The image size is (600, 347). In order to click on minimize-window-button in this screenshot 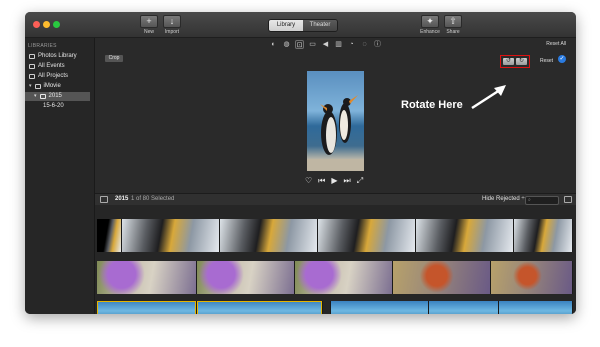, I will do `click(46, 24)`.